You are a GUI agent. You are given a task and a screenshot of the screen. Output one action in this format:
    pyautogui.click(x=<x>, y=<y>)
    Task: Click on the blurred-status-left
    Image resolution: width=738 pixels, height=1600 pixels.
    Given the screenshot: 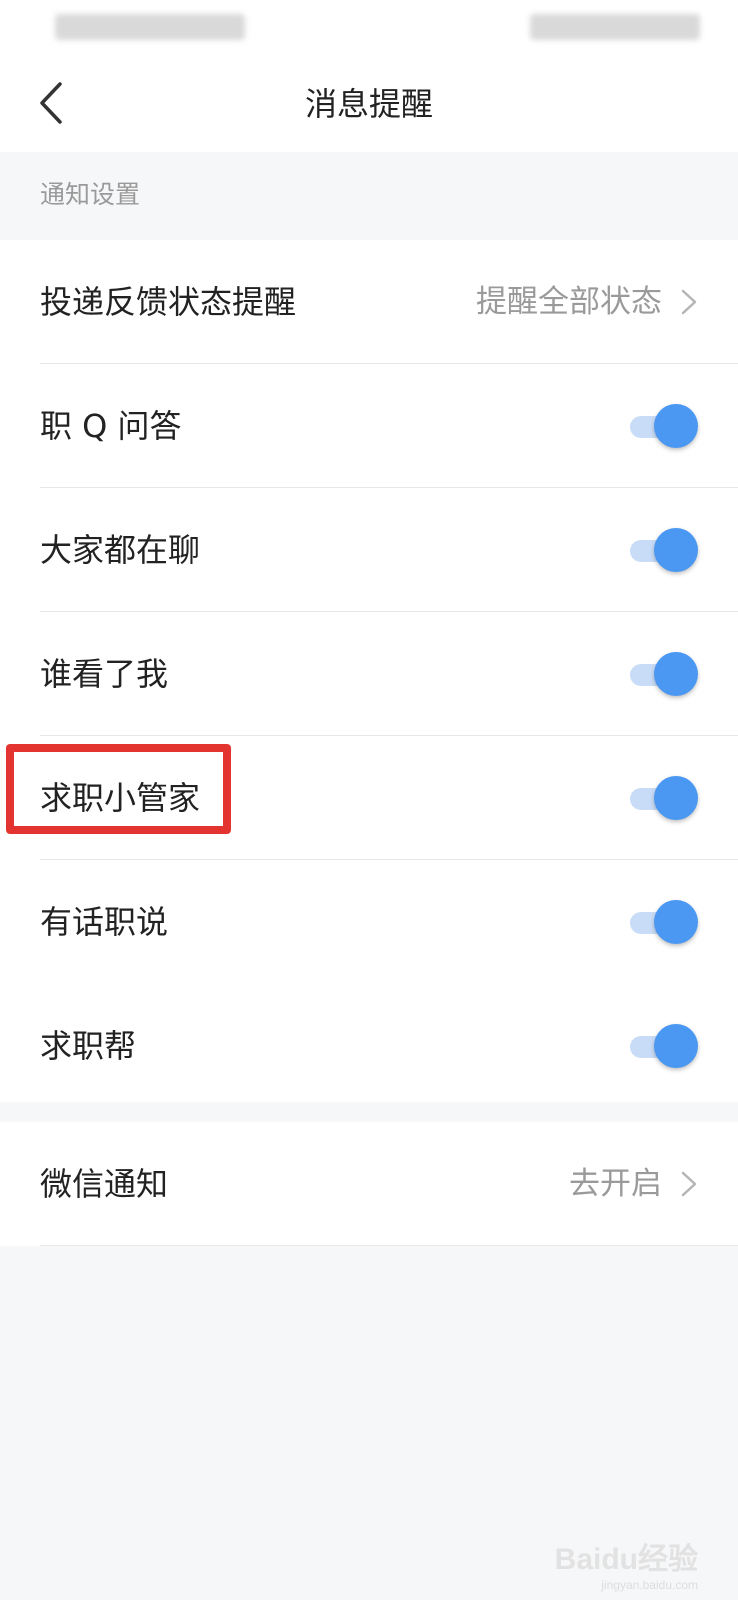 What is the action you would take?
    pyautogui.click(x=150, y=27)
    